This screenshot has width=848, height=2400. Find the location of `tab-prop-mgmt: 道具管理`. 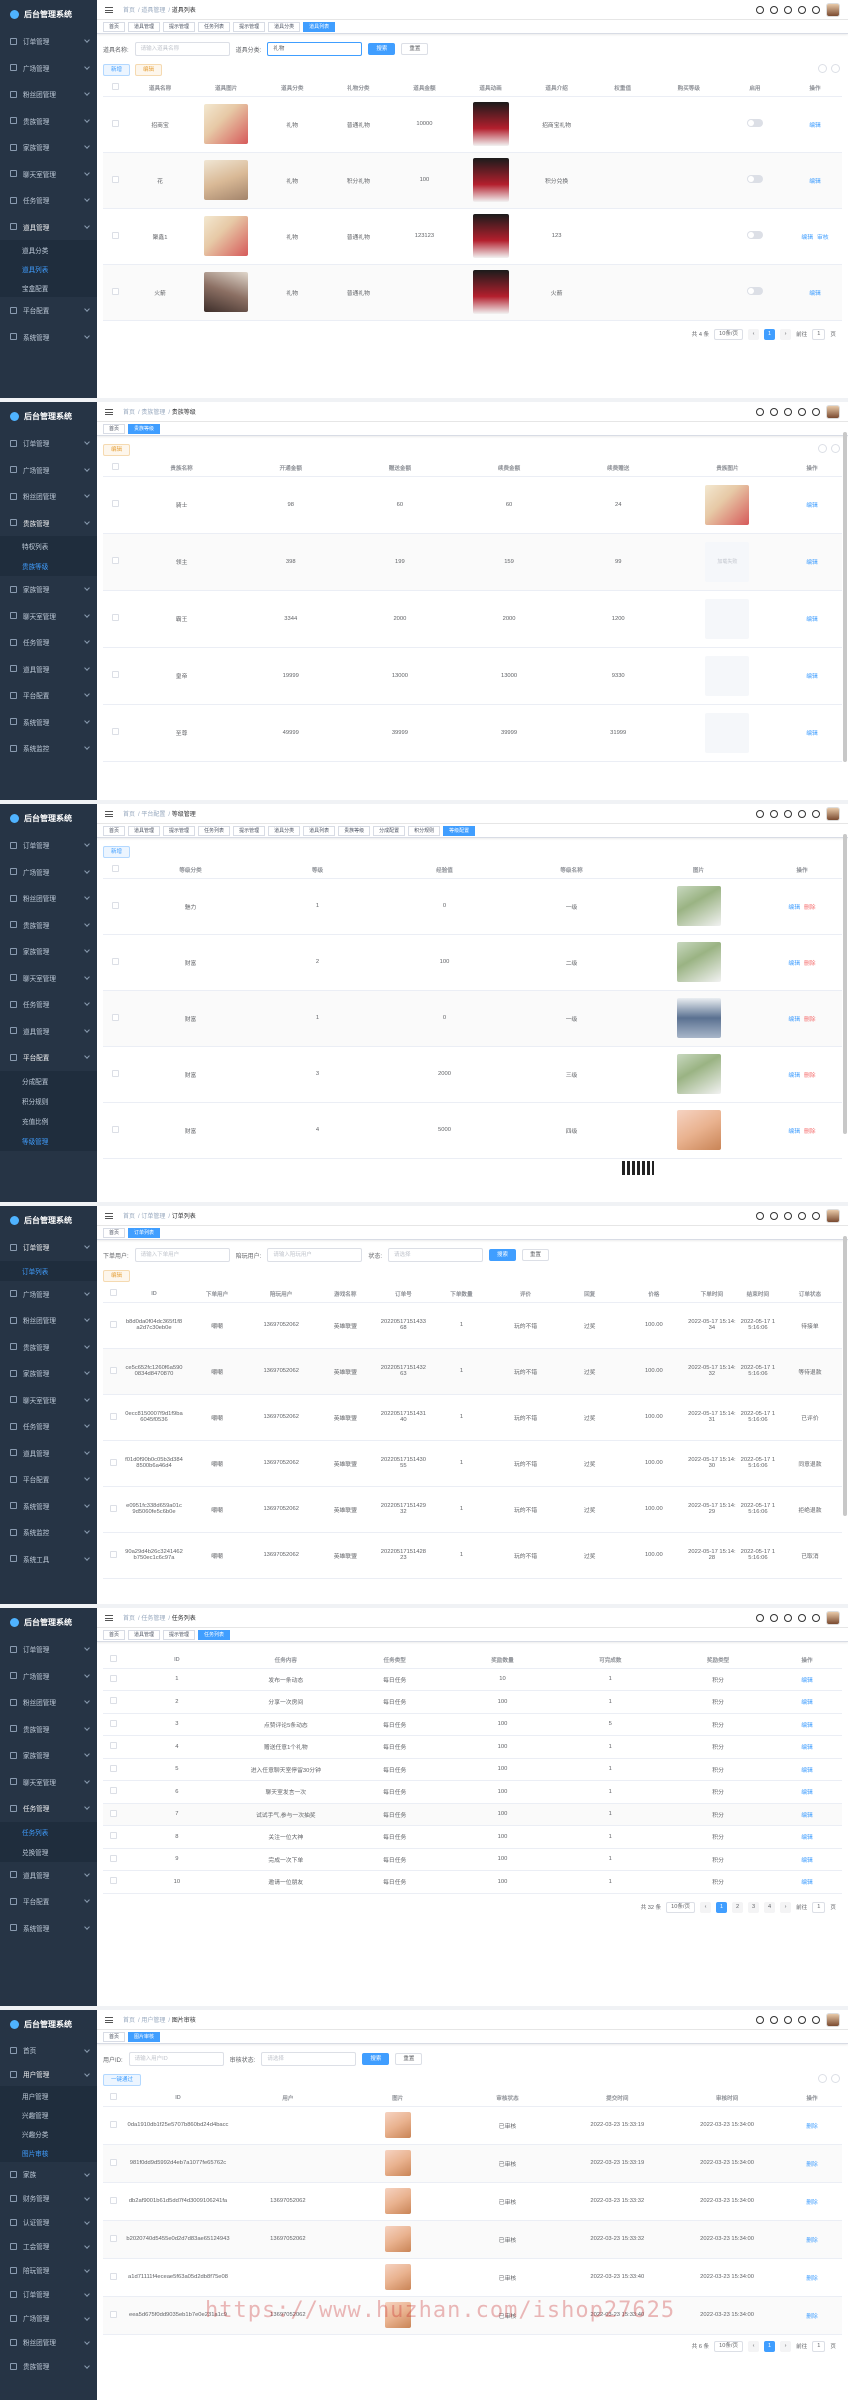

tab-prop-mgmt: 道具管理 is located at coordinates (144, 1634).